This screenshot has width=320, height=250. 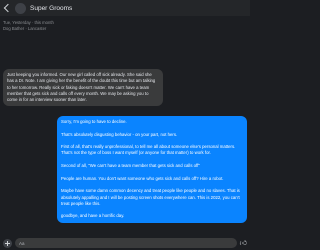 What do you see at coordinates (93, 216) in the screenshot?
I see `outgoing-paragraph: goodbye, and have a horrific day.` at bounding box center [93, 216].